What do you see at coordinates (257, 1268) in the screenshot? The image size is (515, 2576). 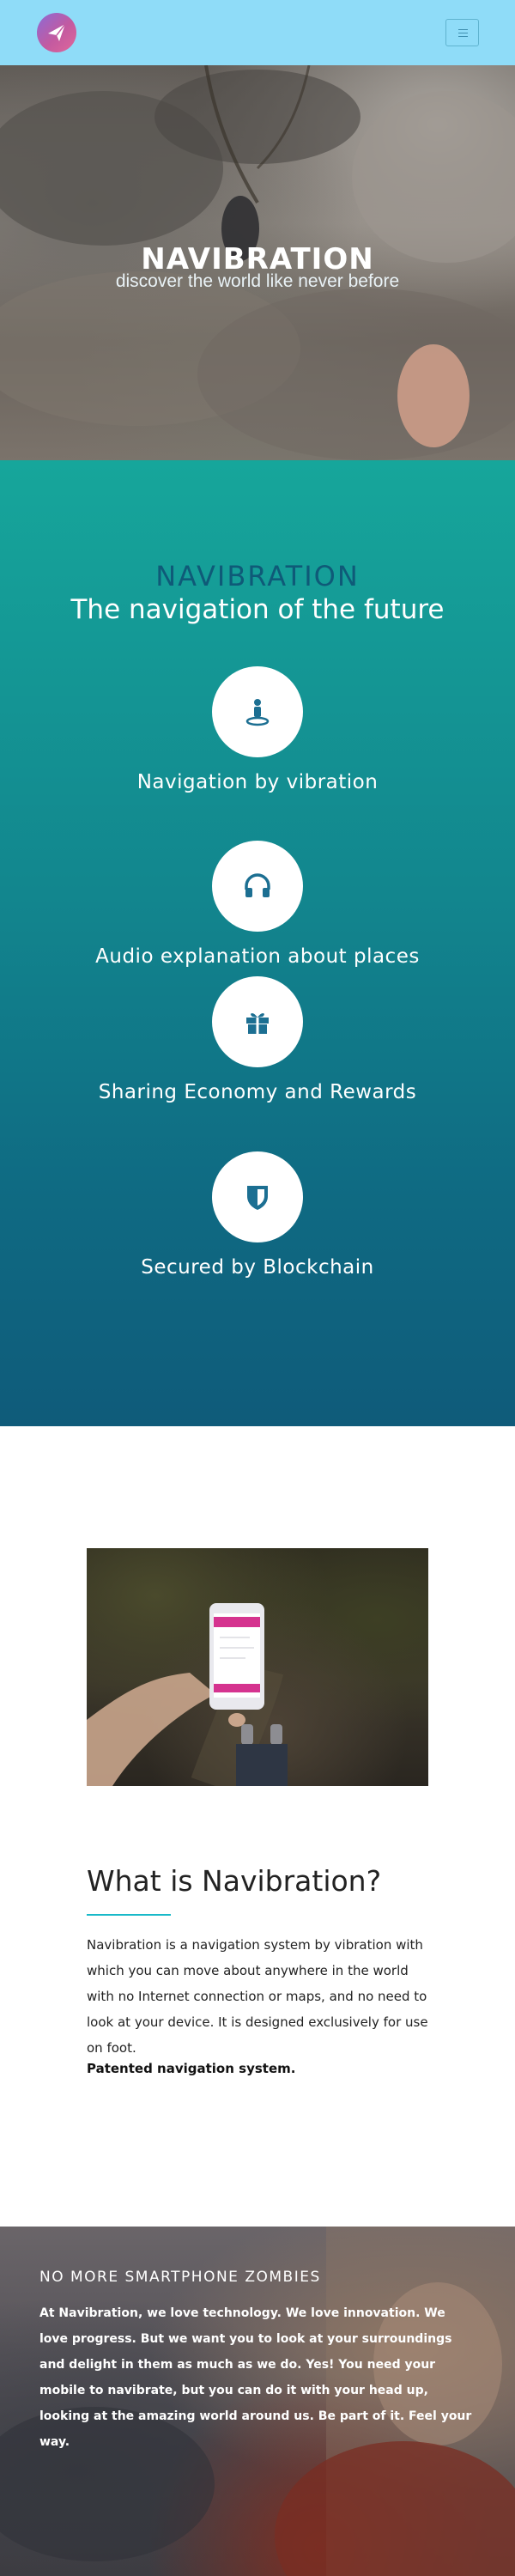 I see `feature-label: Secured by Blockchain` at bounding box center [257, 1268].